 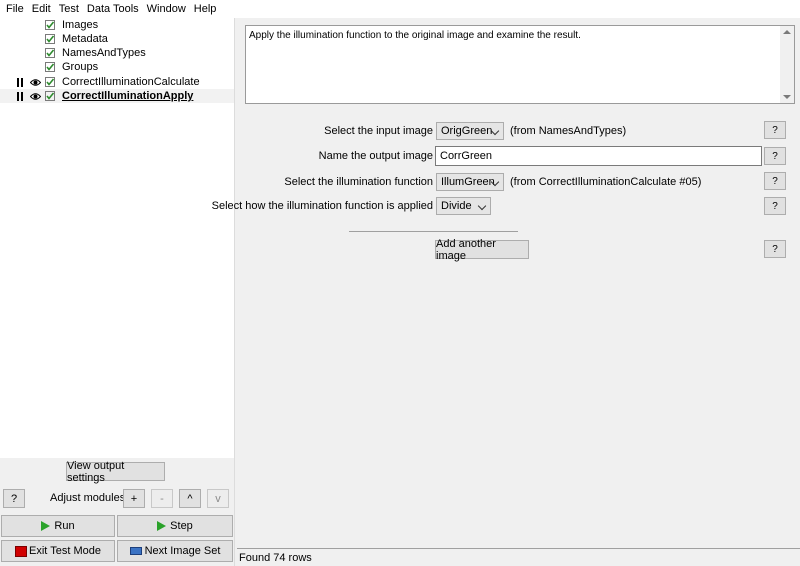 What do you see at coordinates (518, 557) in the screenshot?
I see `status-bar: Found 74 rows` at bounding box center [518, 557].